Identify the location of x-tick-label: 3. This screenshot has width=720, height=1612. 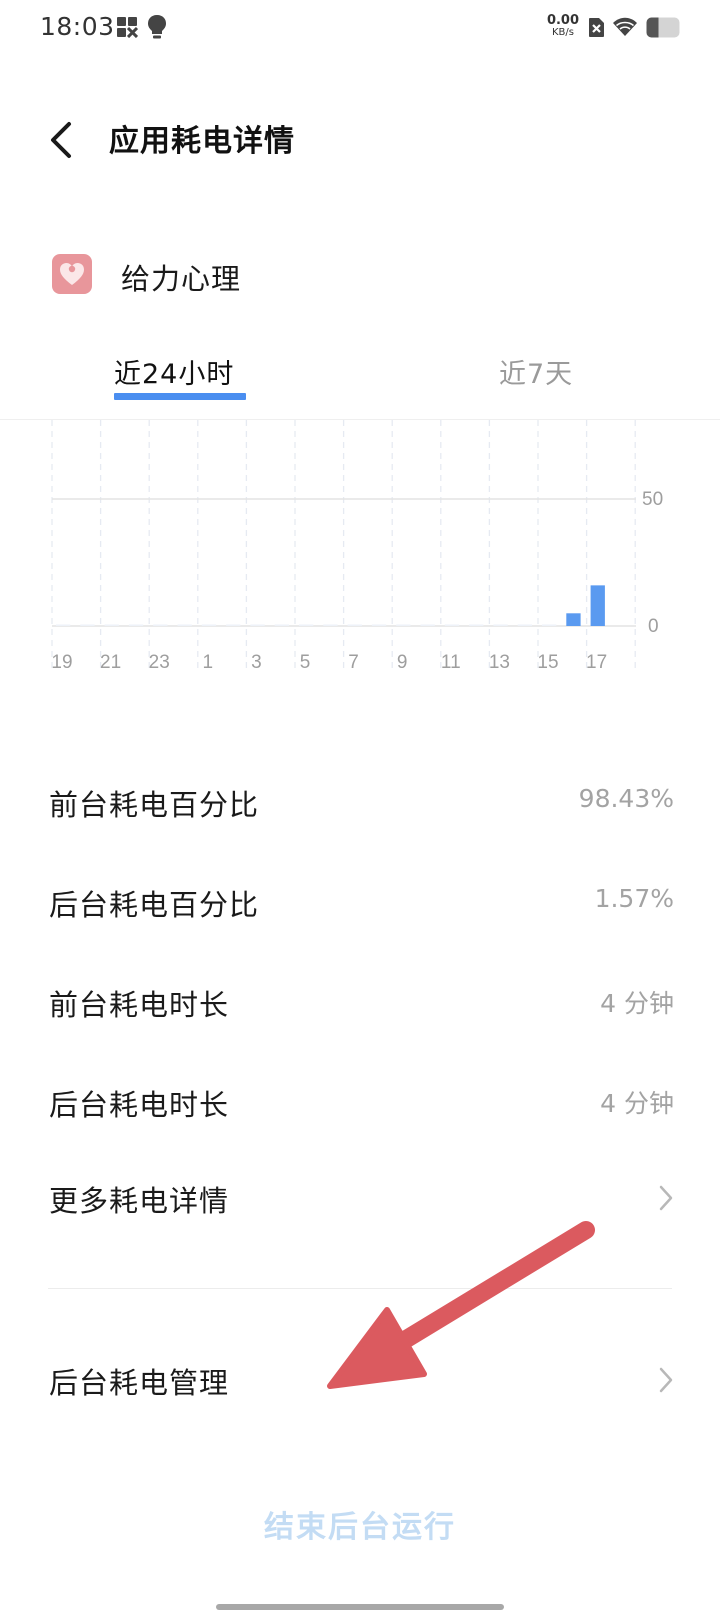
(256, 662).